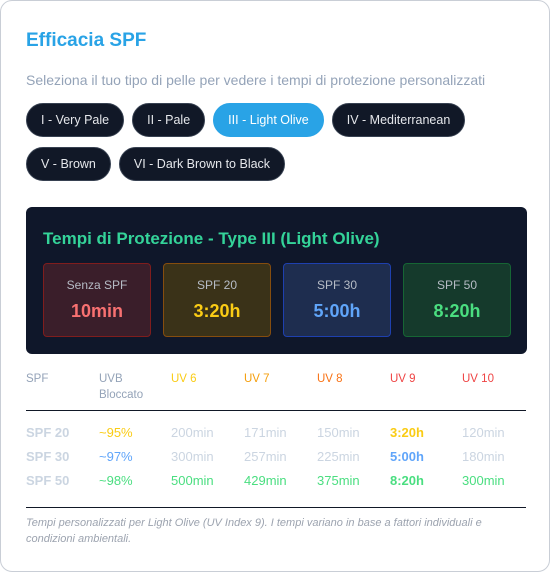 The image size is (550, 572). What do you see at coordinates (407, 456) in the screenshot?
I see `cell-uv9: 5:00h` at bounding box center [407, 456].